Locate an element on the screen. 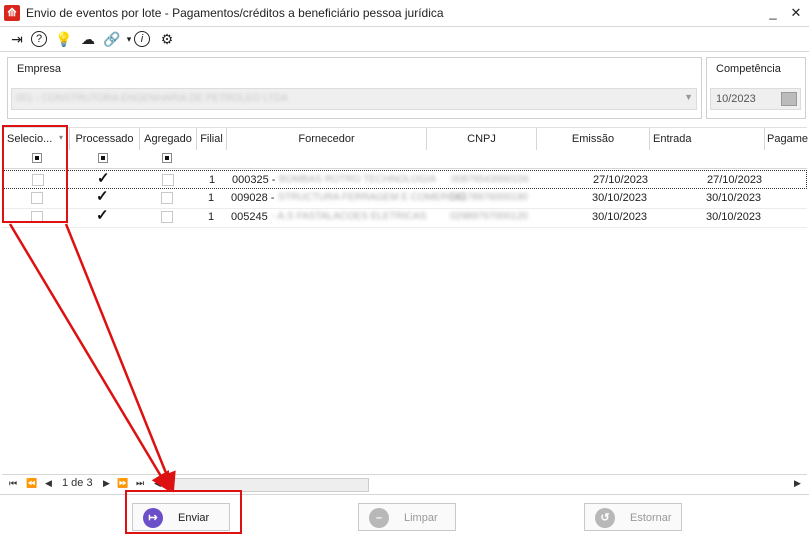 The height and width of the screenshot is (540, 809). arrow-to-enviar is located at coordinates (89, 358).